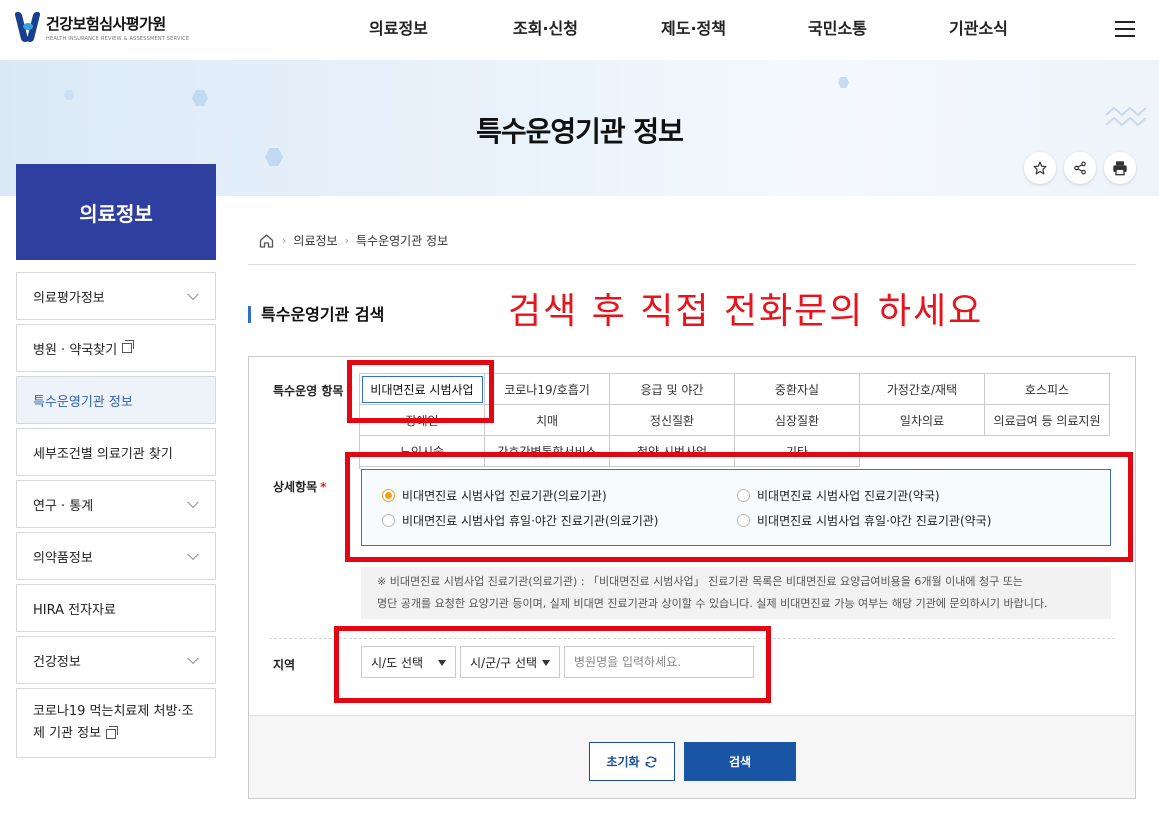 Image resolution: width=1159 pixels, height=825 pixels. What do you see at coordinates (116, 296) in the screenshot?
I see `sidebar-item-evaluation: 의료평가정보` at bounding box center [116, 296].